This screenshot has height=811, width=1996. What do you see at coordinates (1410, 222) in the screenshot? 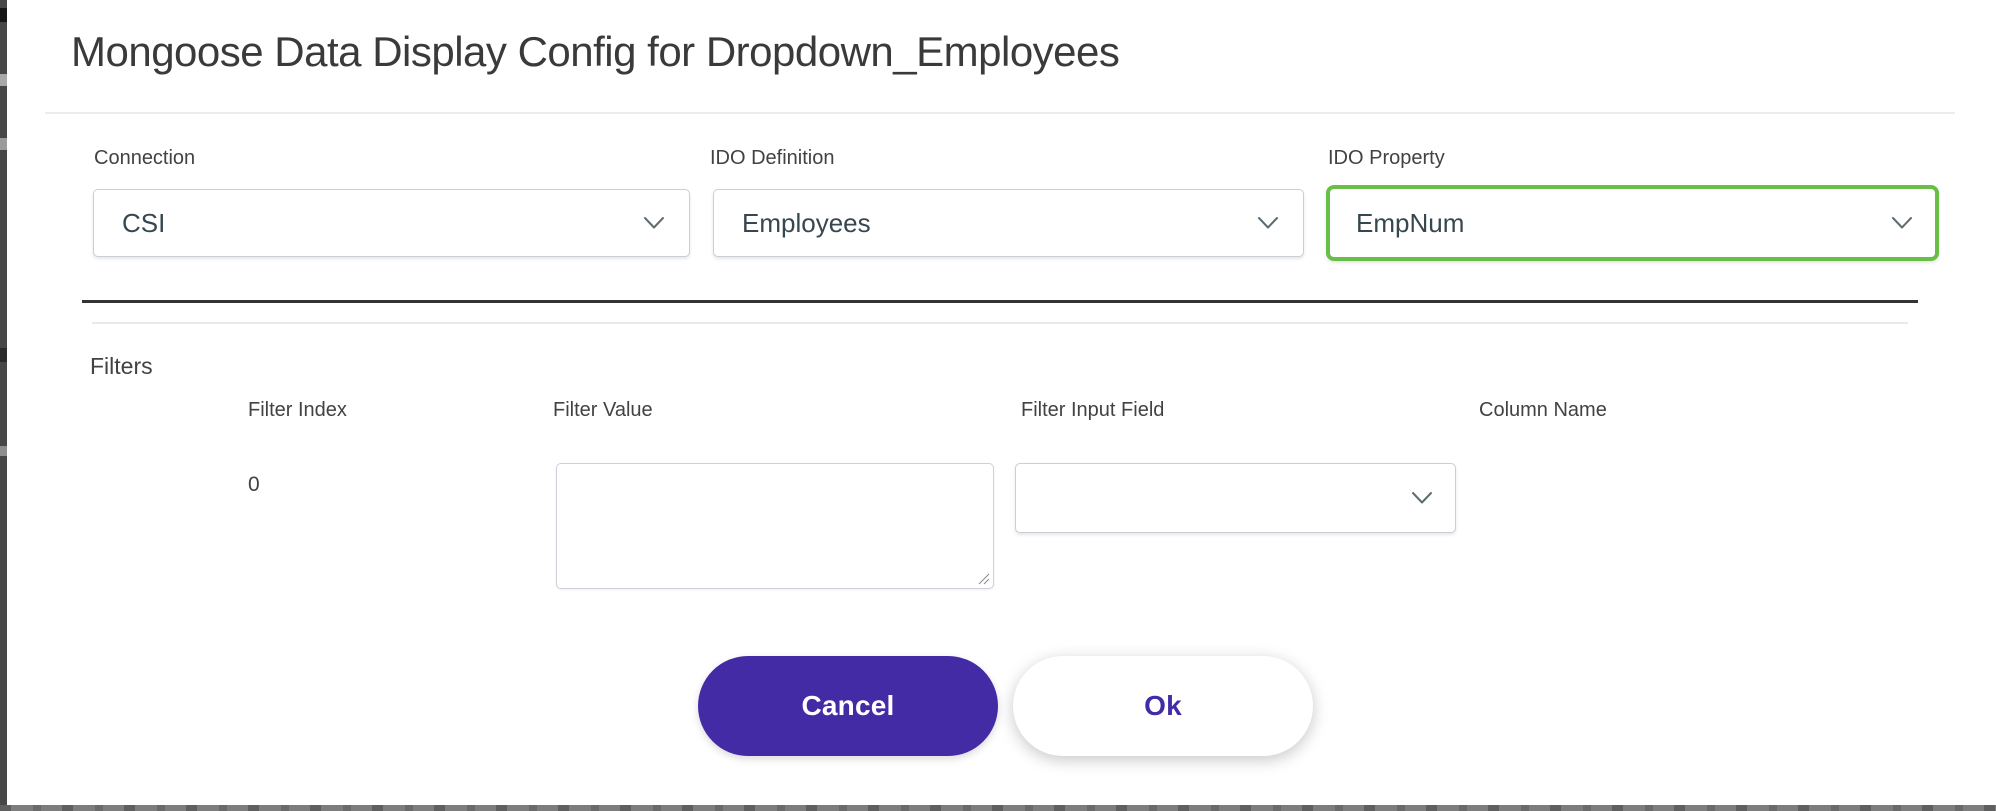
I see `ido-property-select-value: EmpNum` at bounding box center [1410, 222].